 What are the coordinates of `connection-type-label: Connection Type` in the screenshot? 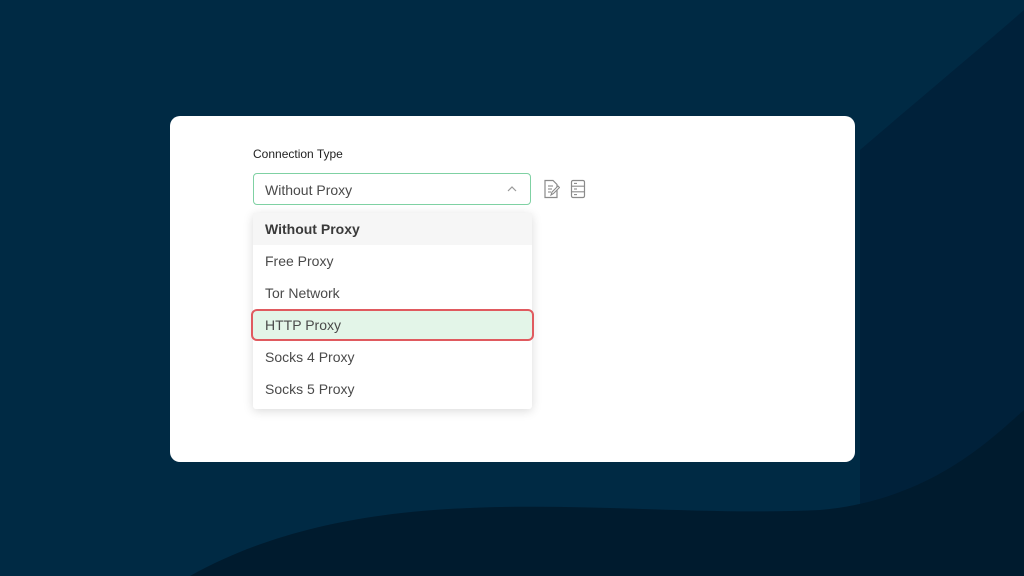 It's located at (298, 154).